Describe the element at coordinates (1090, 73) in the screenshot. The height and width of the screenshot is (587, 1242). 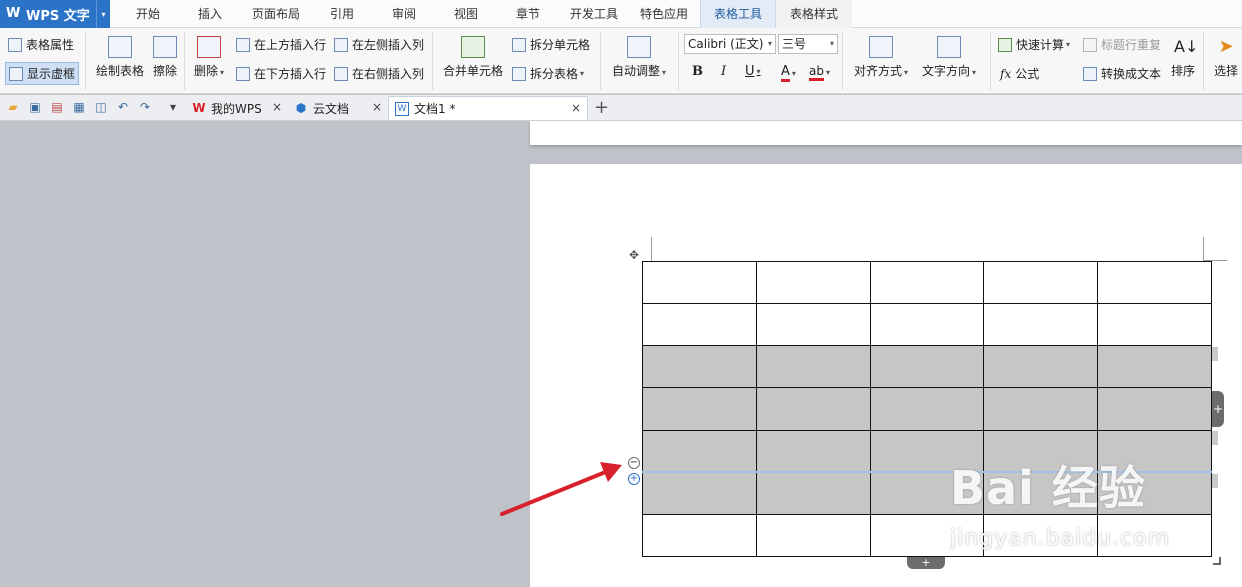
I see `convert-text-icon` at that location.